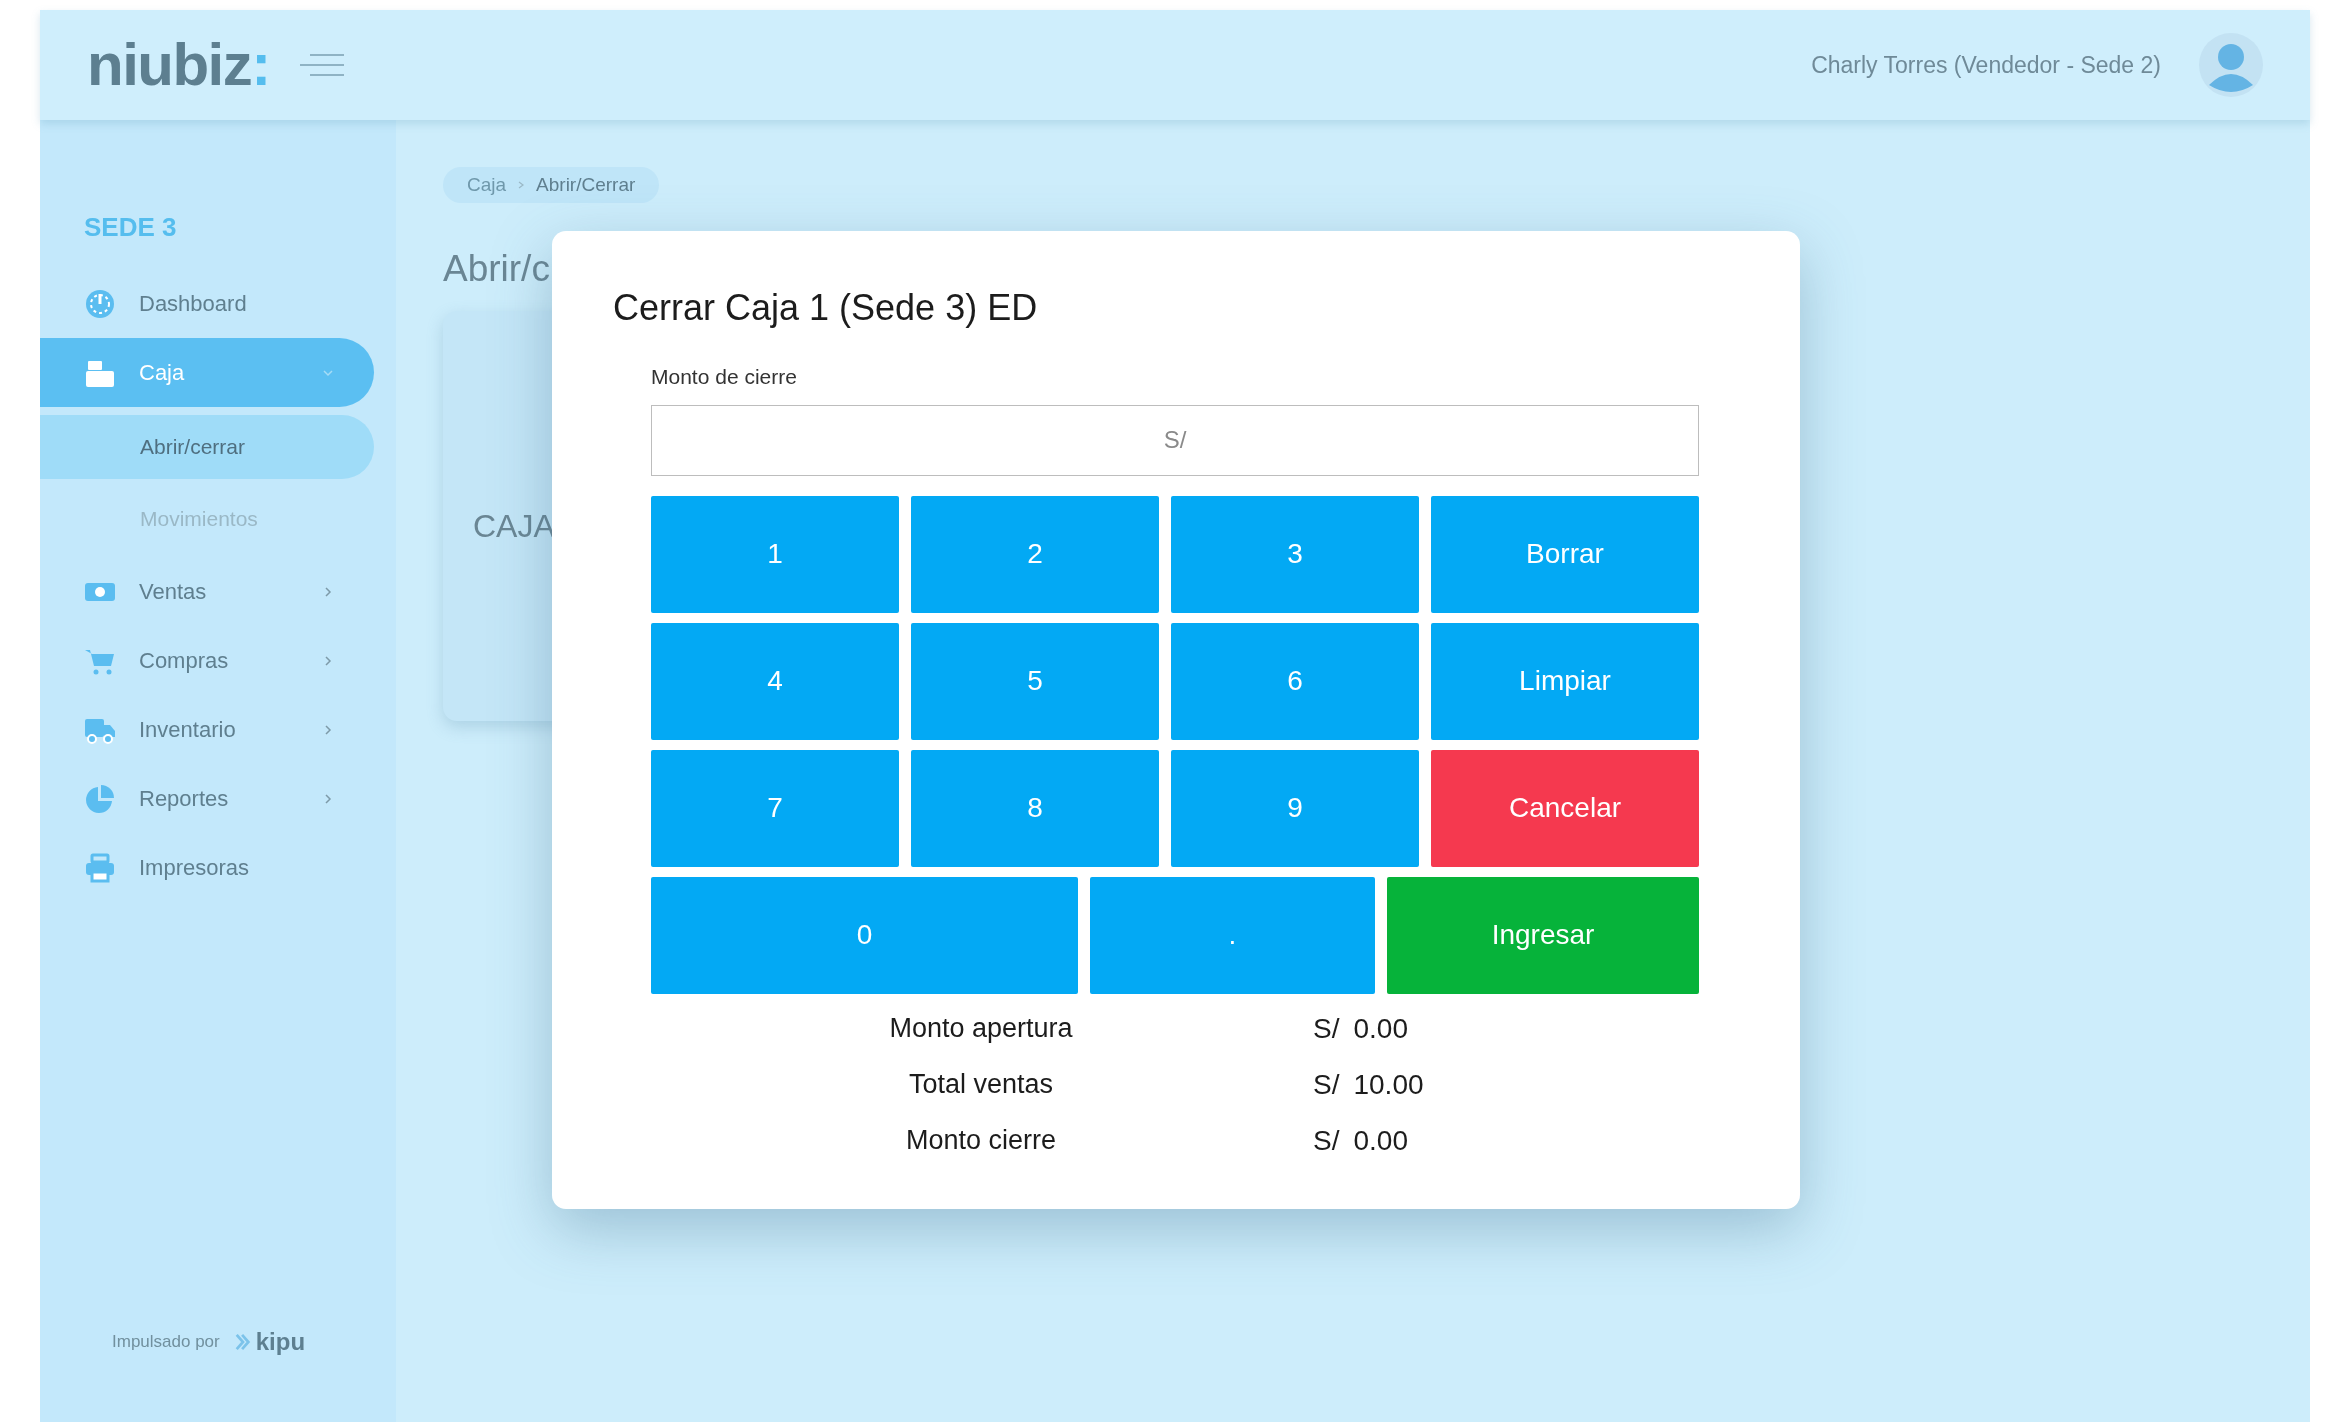 This screenshot has height=1422, width=2341. What do you see at coordinates (487, 185) in the screenshot?
I see `breadcrumb-link: Caja` at bounding box center [487, 185].